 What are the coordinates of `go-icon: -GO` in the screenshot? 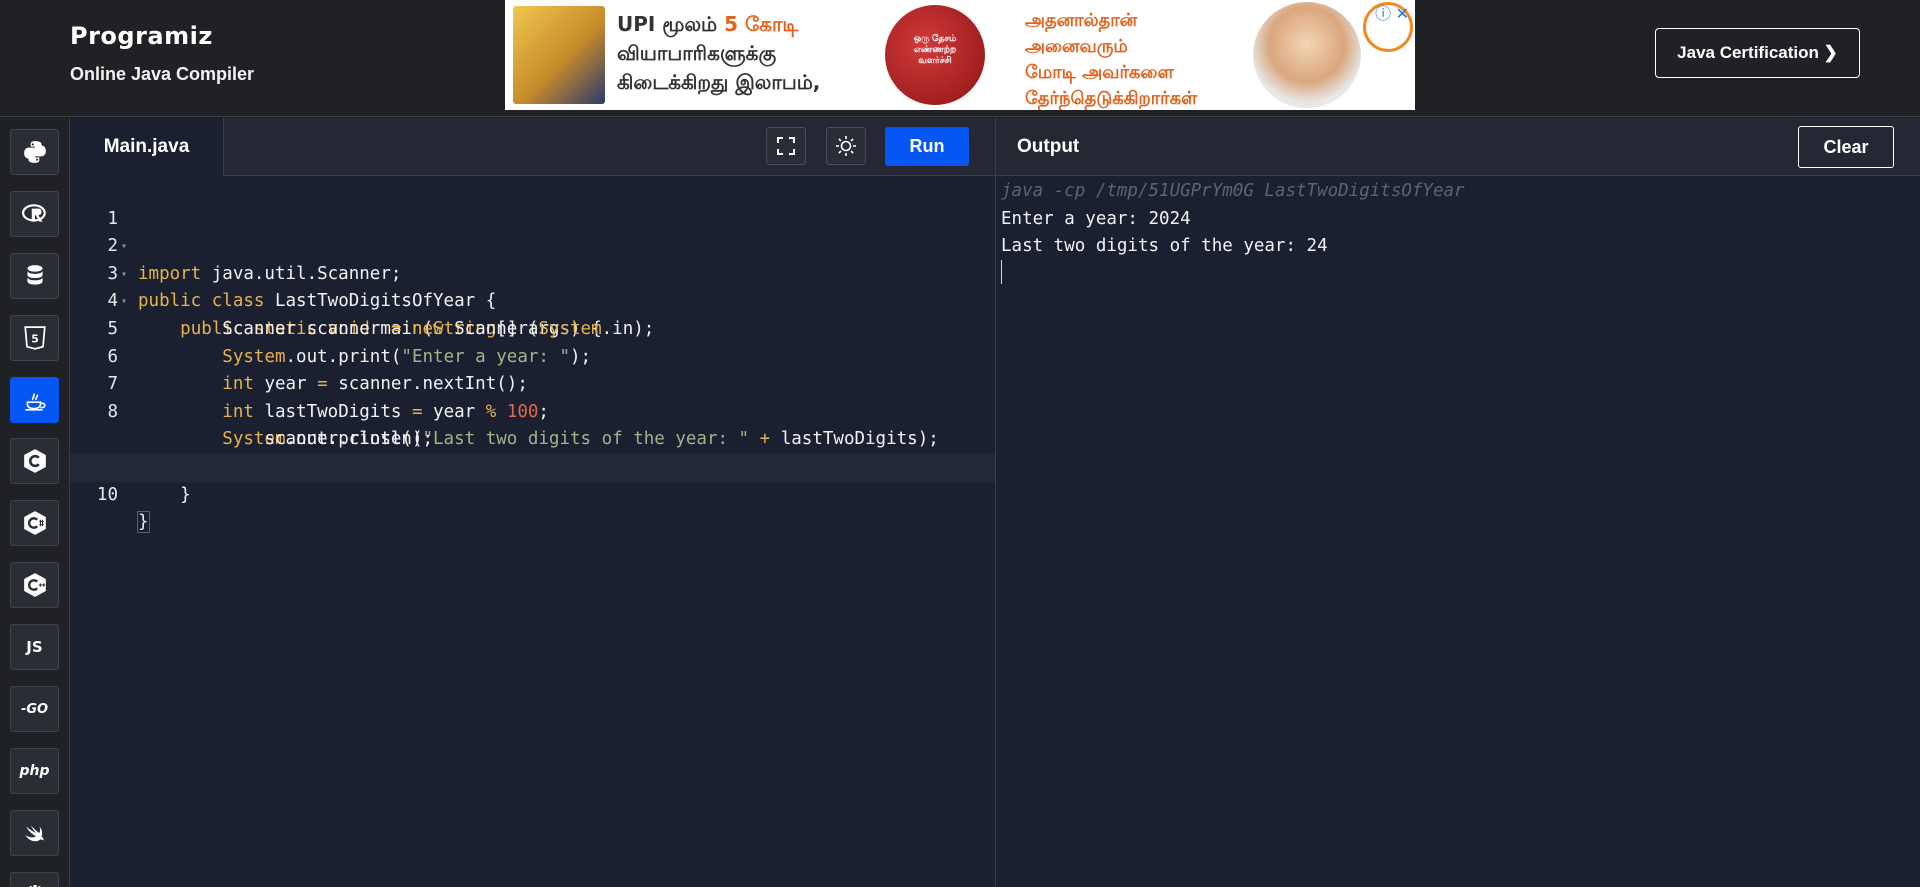 It's located at (34, 709).